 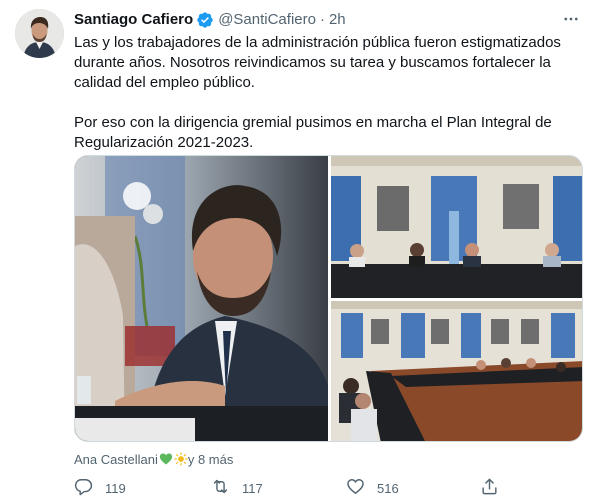 What do you see at coordinates (456, 227) in the screenshot?
I see `photo-right-top` at bounding box center [456, 227].